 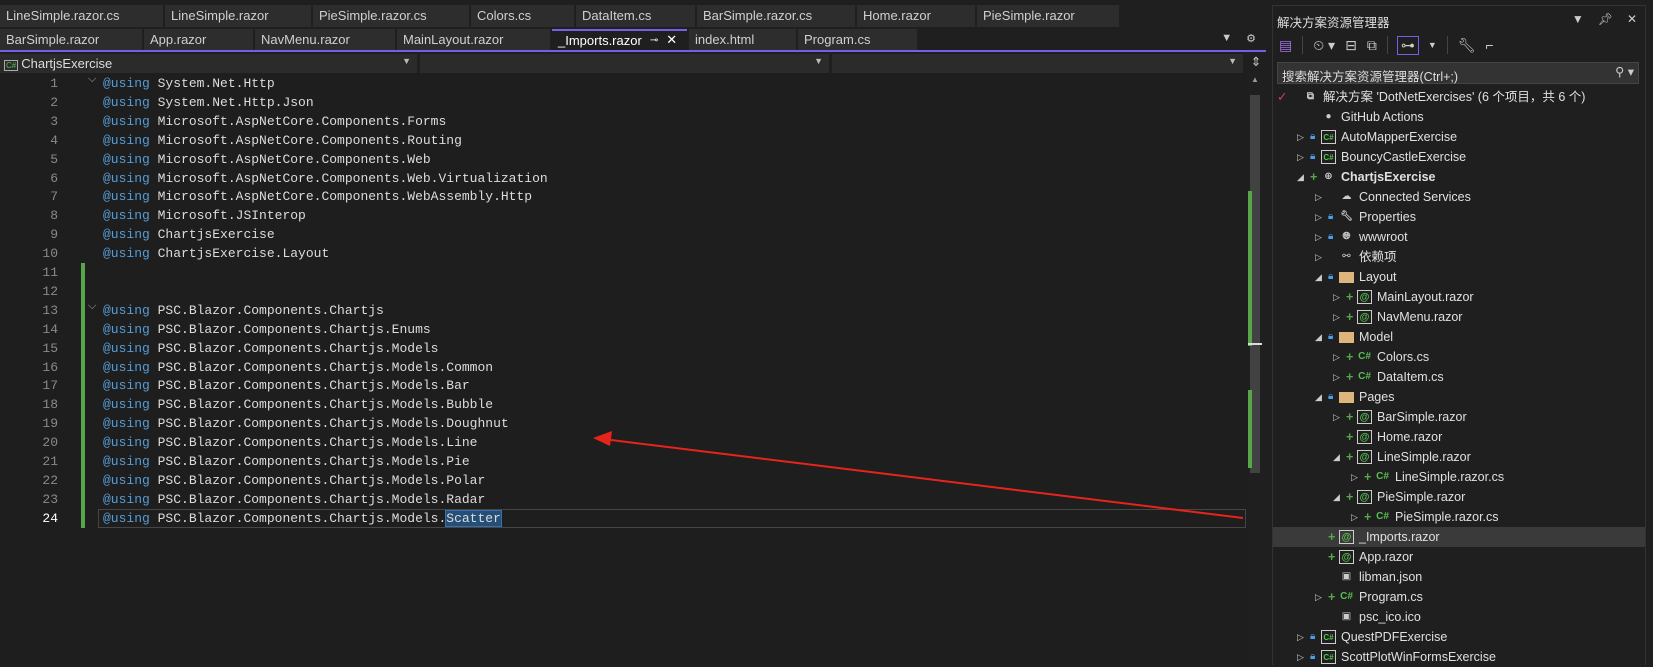 What do you see at coordinates (1578, 19) in the screenshot?
I see `window-position-icon: ▼` at bounding box center [1578, 19].